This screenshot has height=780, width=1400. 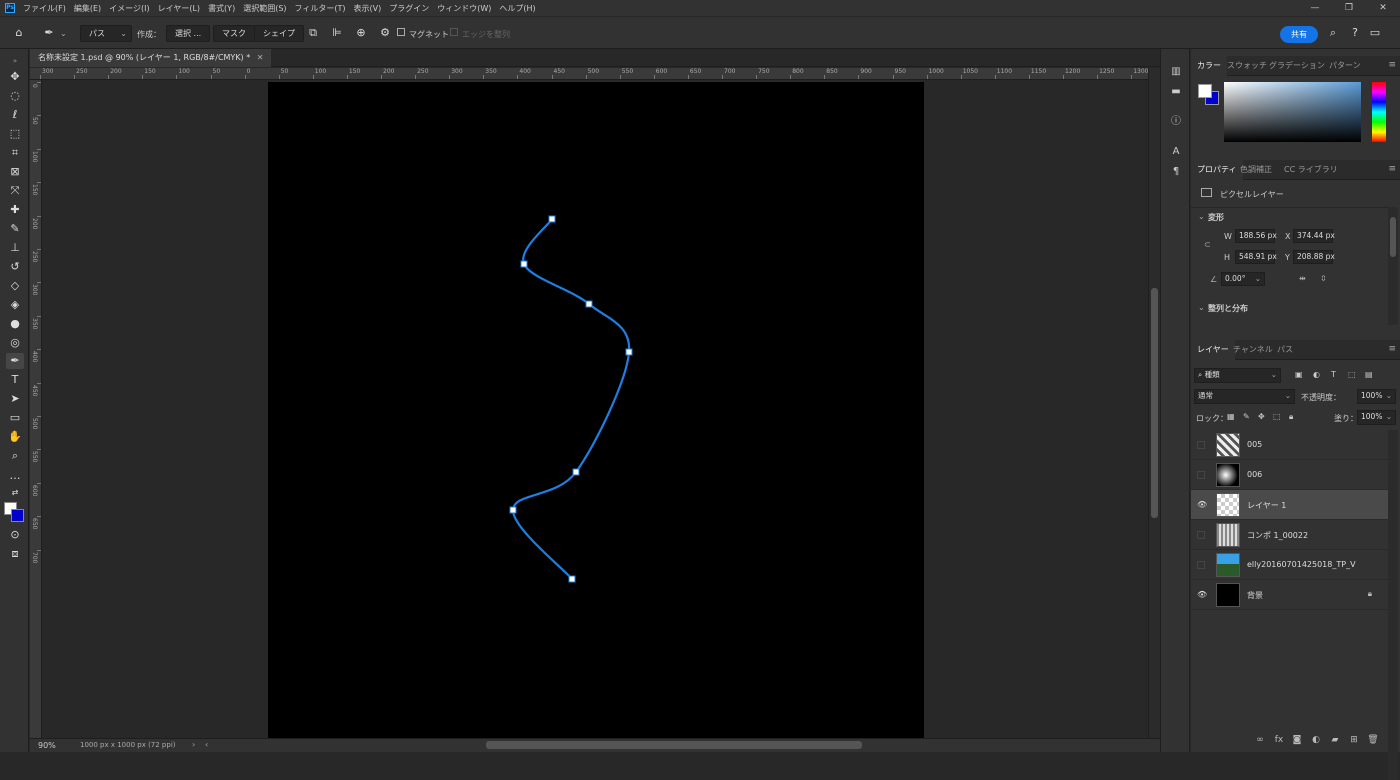 What do you see at coordinates (1289, 475) in the screenshot?
I see `layer-row: 006` at bounding box center [1289, 475].